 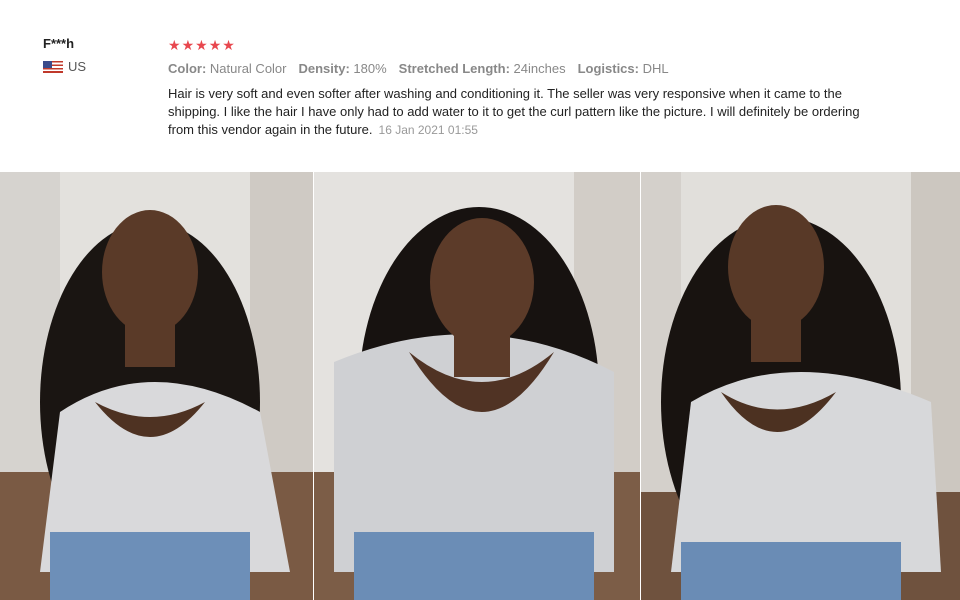 What do you see at coordinates (77, 66) in the screenshot?
I see `country-code: US` at bounding box center [77, 66].